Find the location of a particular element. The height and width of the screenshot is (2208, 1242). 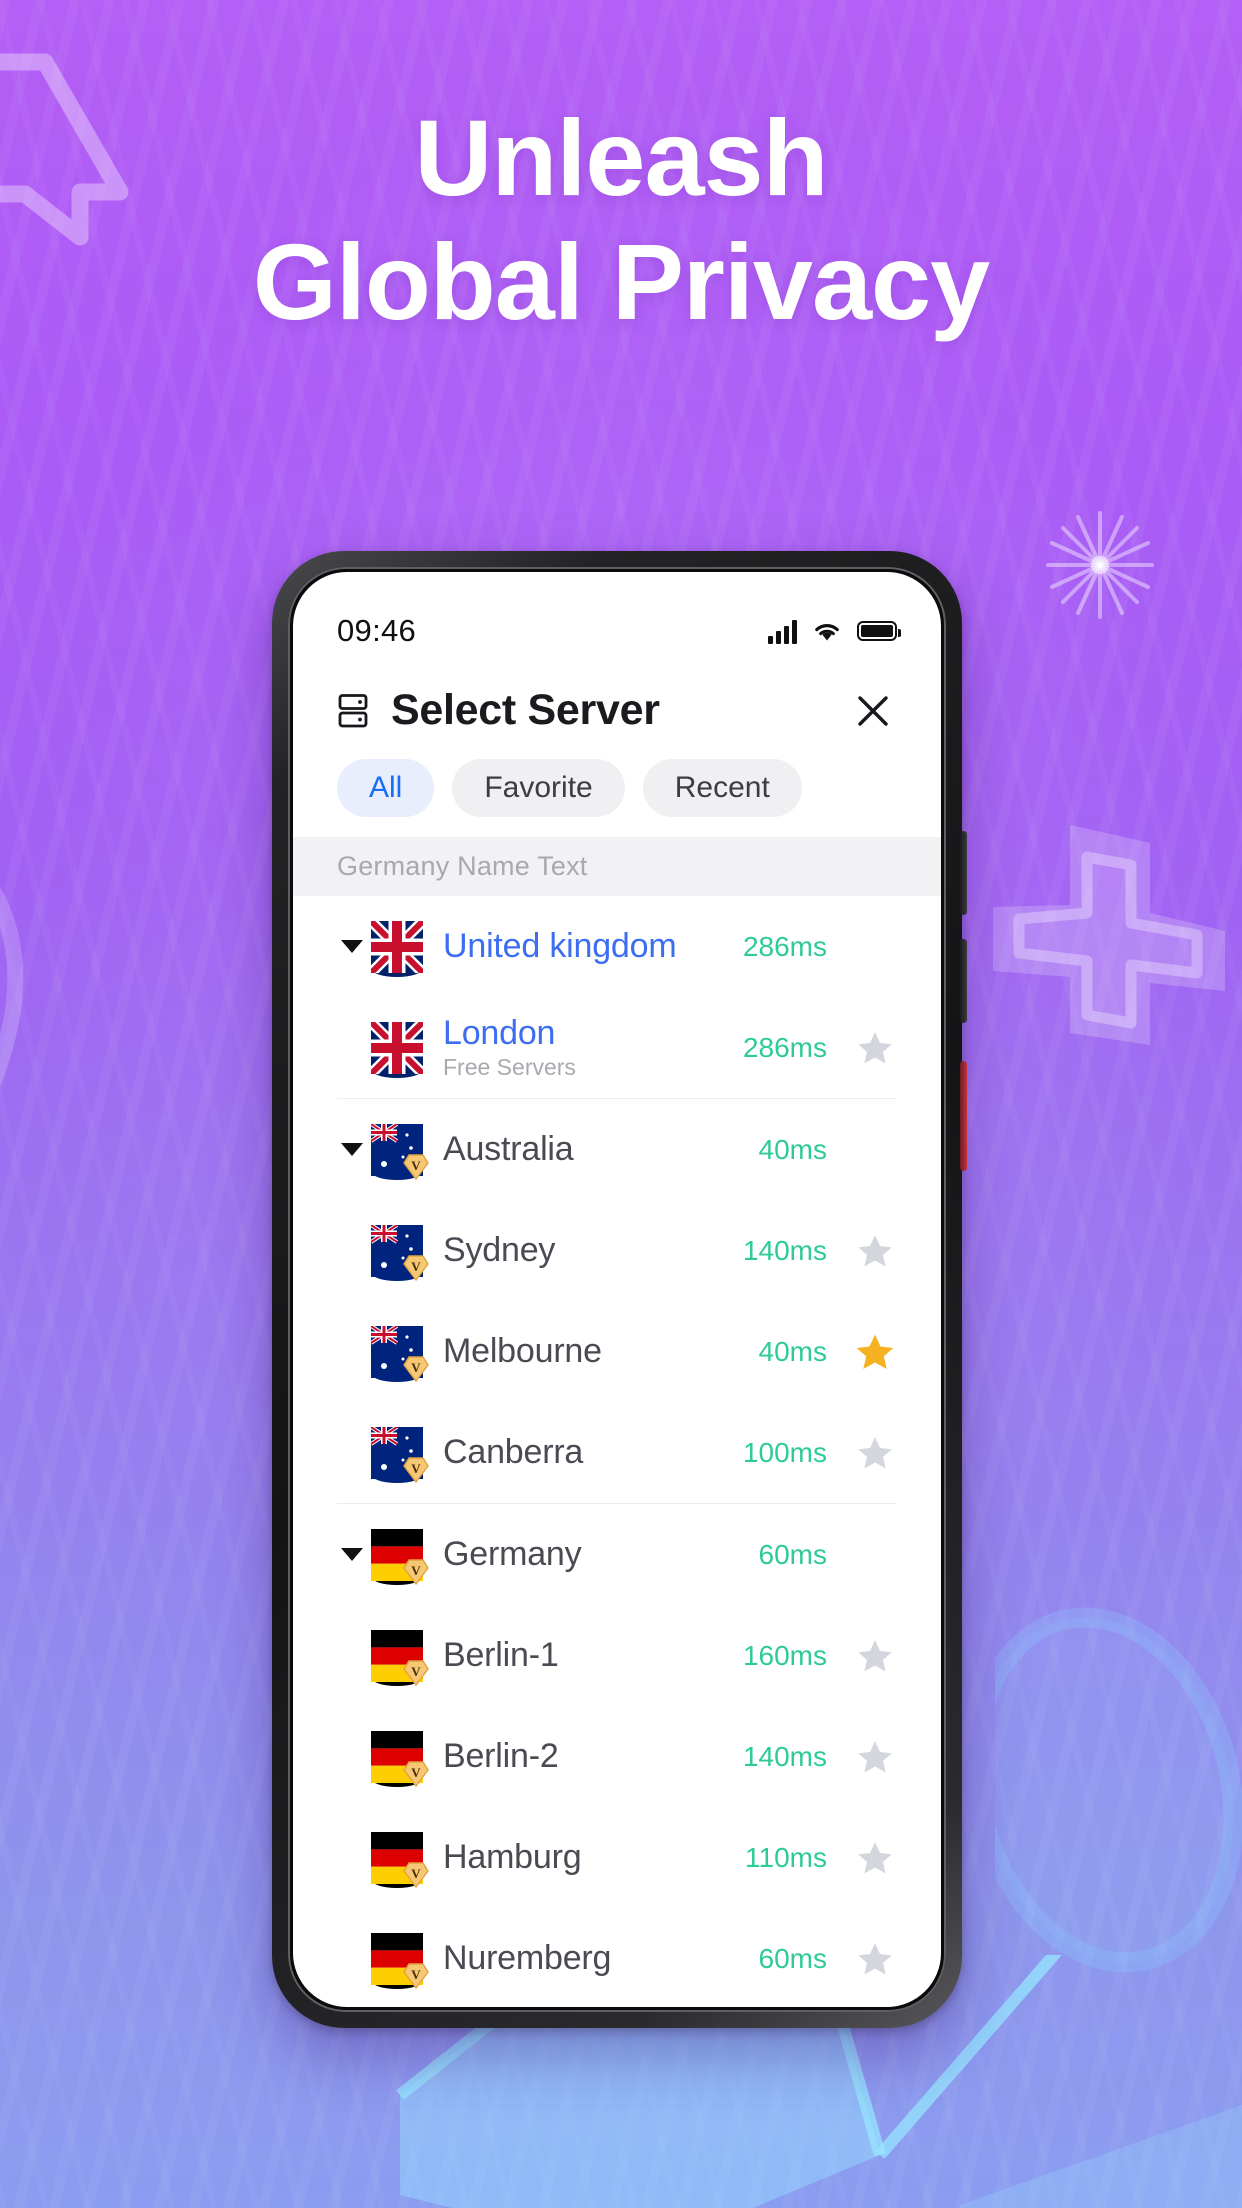

server-name: Berlin-2 is located at coordinates (501, 1756).